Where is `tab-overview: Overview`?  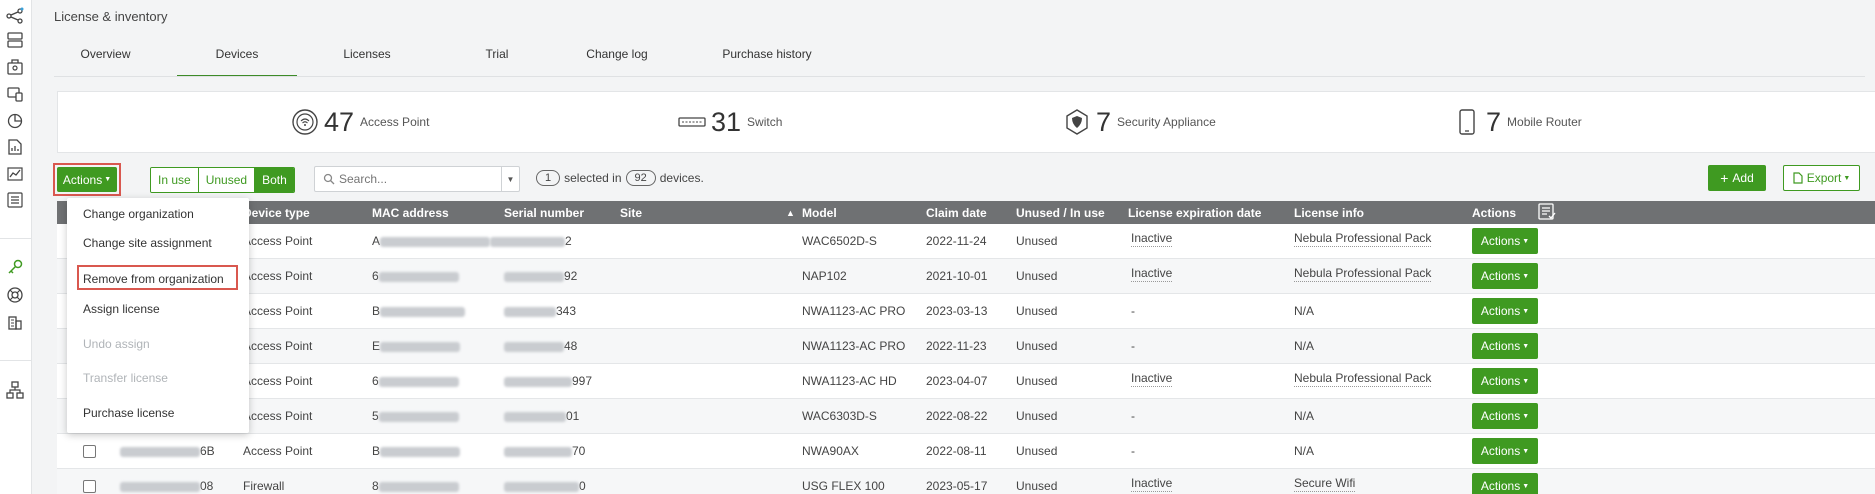
tab-overview: Overview is located at coordinates (105, 58).